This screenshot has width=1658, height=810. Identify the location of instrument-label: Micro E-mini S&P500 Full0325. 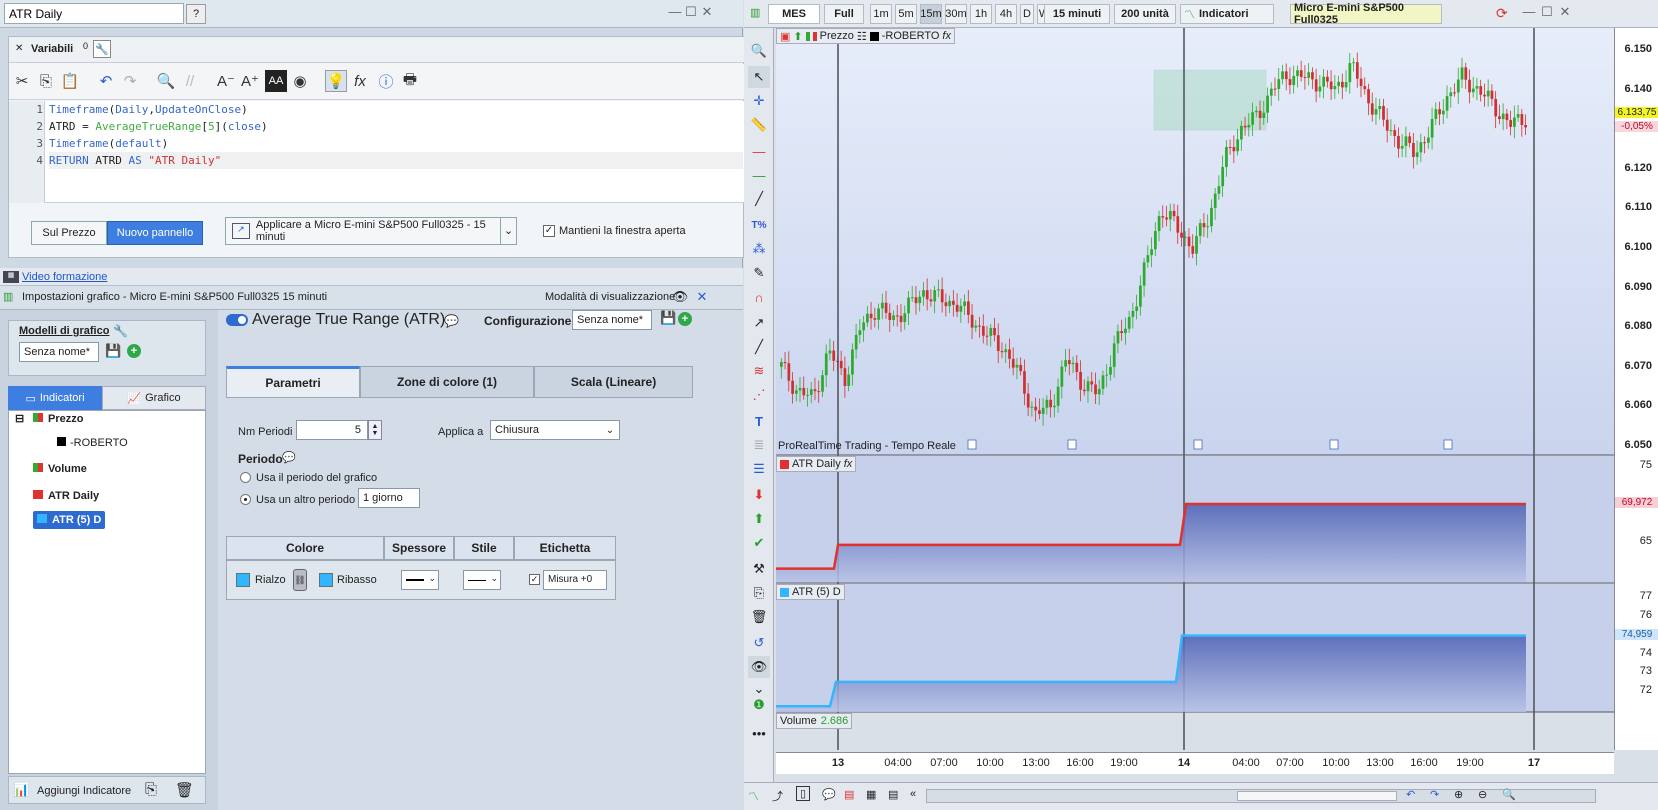
(1366, 14).